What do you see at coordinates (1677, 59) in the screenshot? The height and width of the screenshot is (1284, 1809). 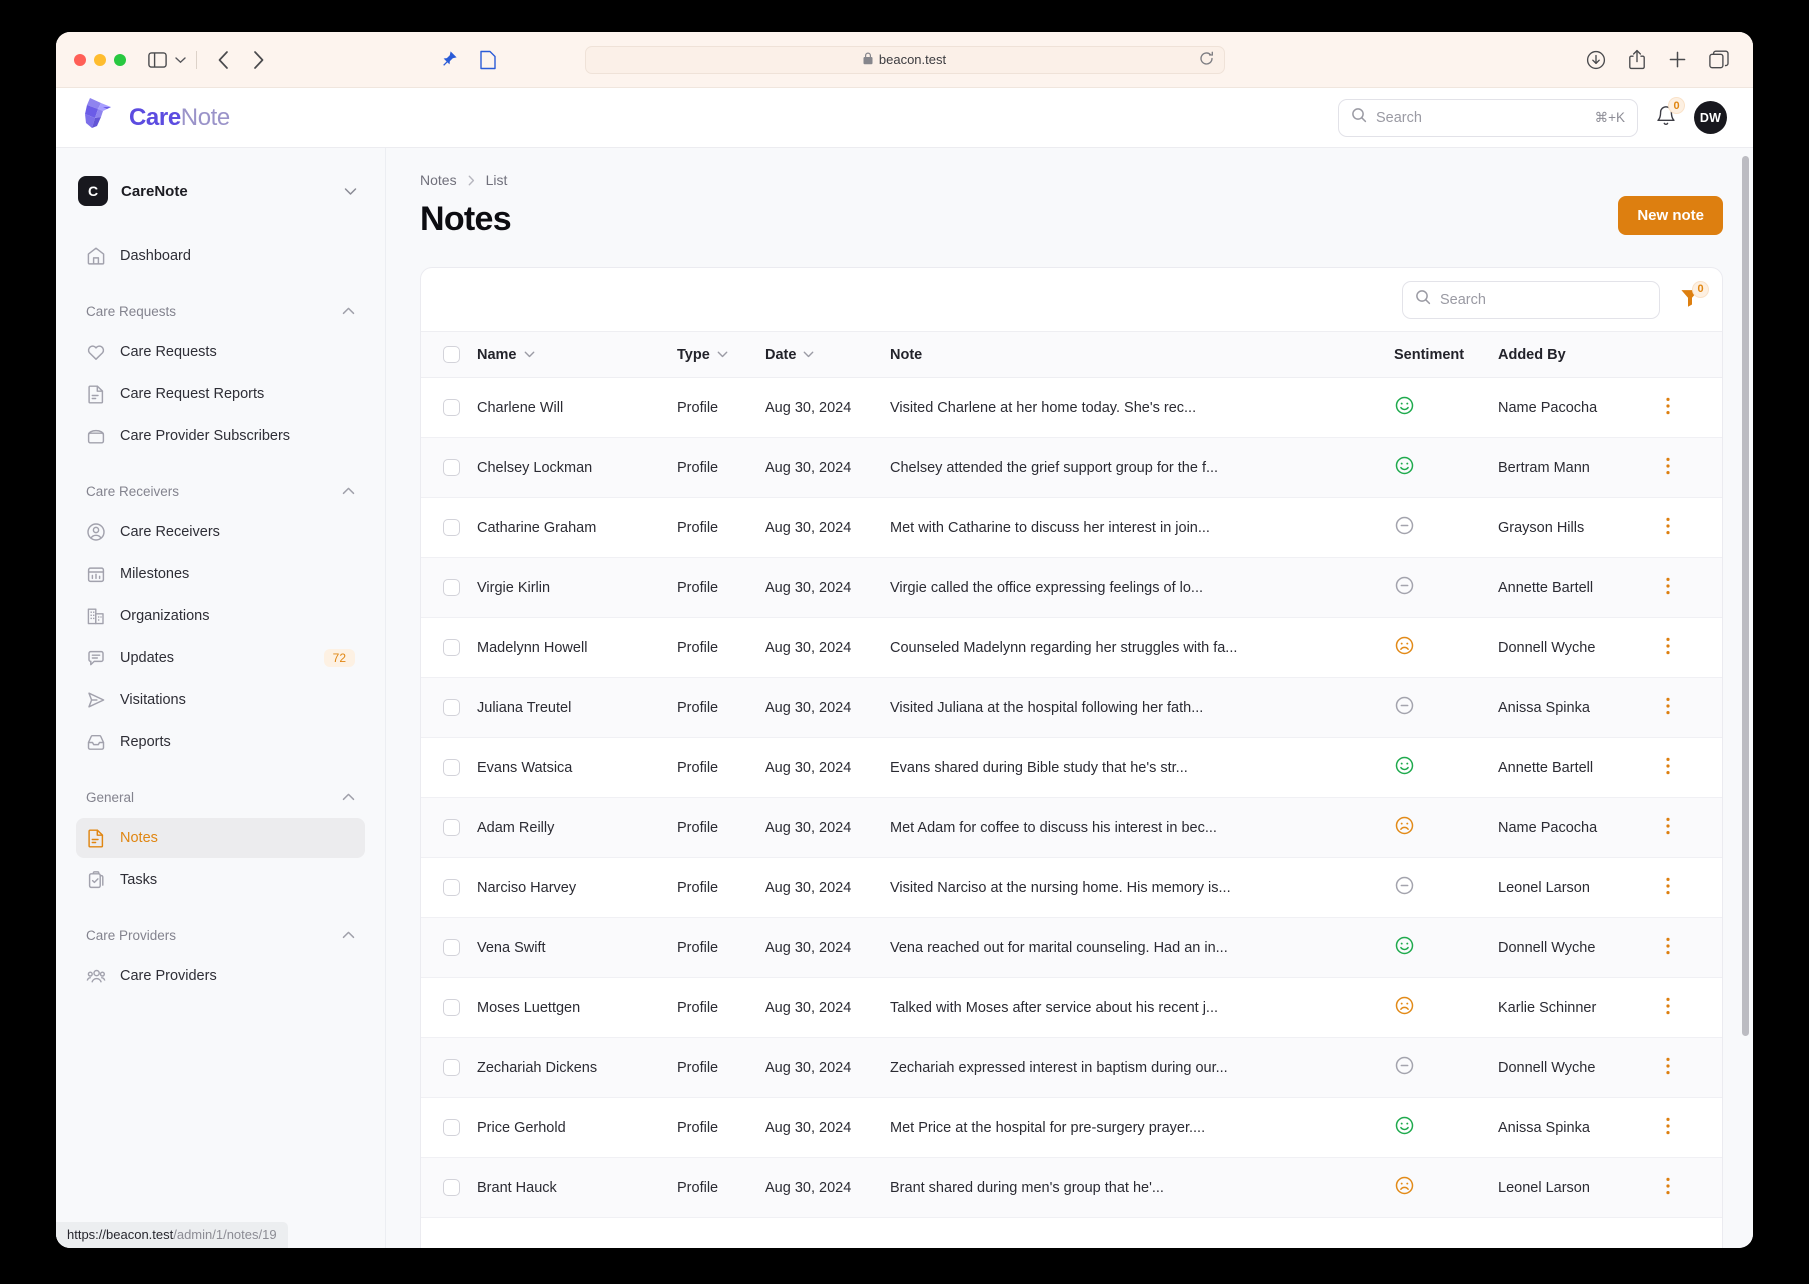 I see `new-tab-icon` at bounding box center [1677, 59].